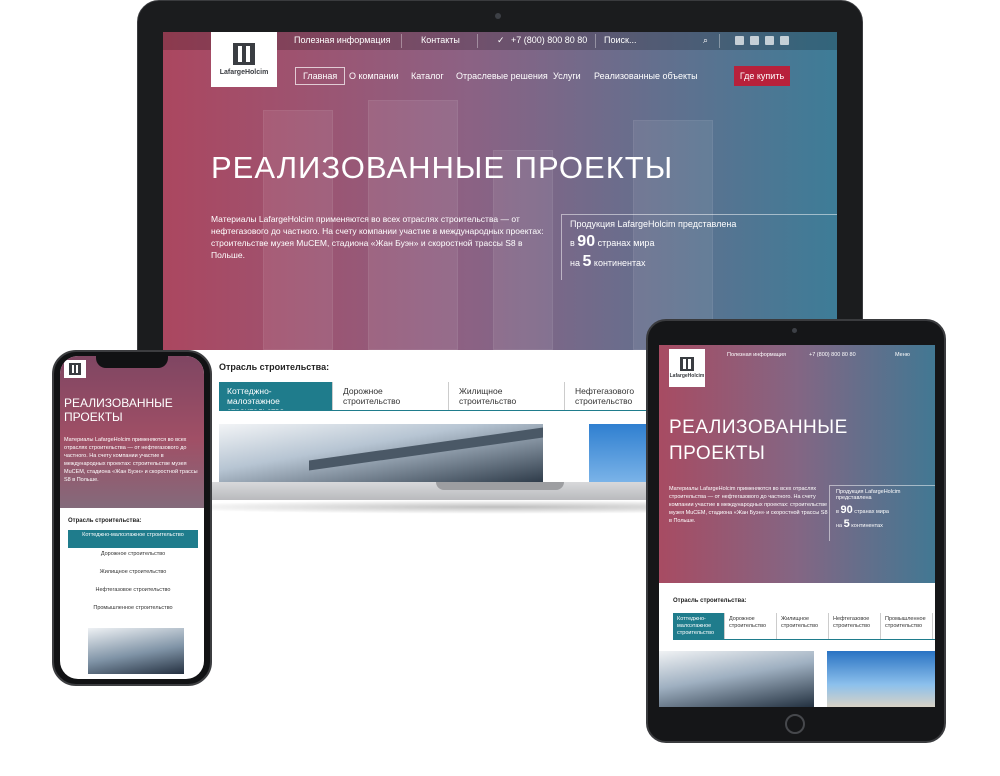  Describe the element at coordinates (567, 76) in the screenshot. I see `nav-services: Услуги` at that location.